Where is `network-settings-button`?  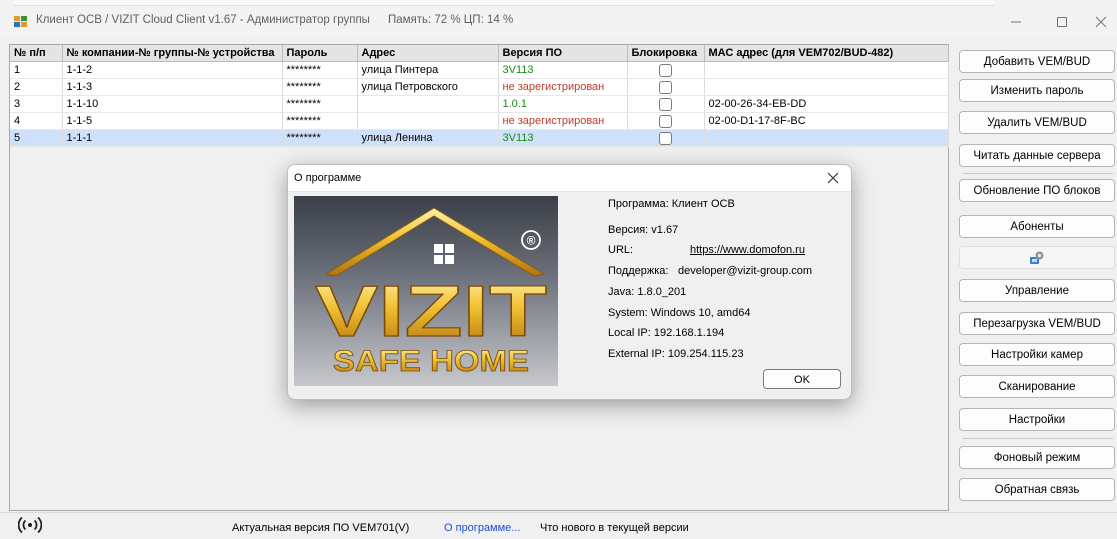 network-settings-button is located at coordinates (1037, 257).